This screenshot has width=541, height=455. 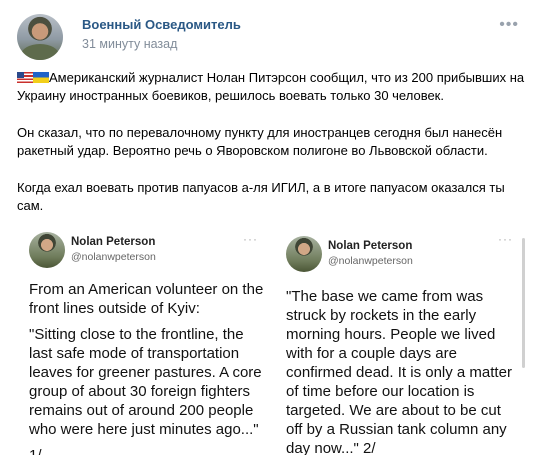 I want to click on ukraine-flag-icon, so click(x=41, y=77).